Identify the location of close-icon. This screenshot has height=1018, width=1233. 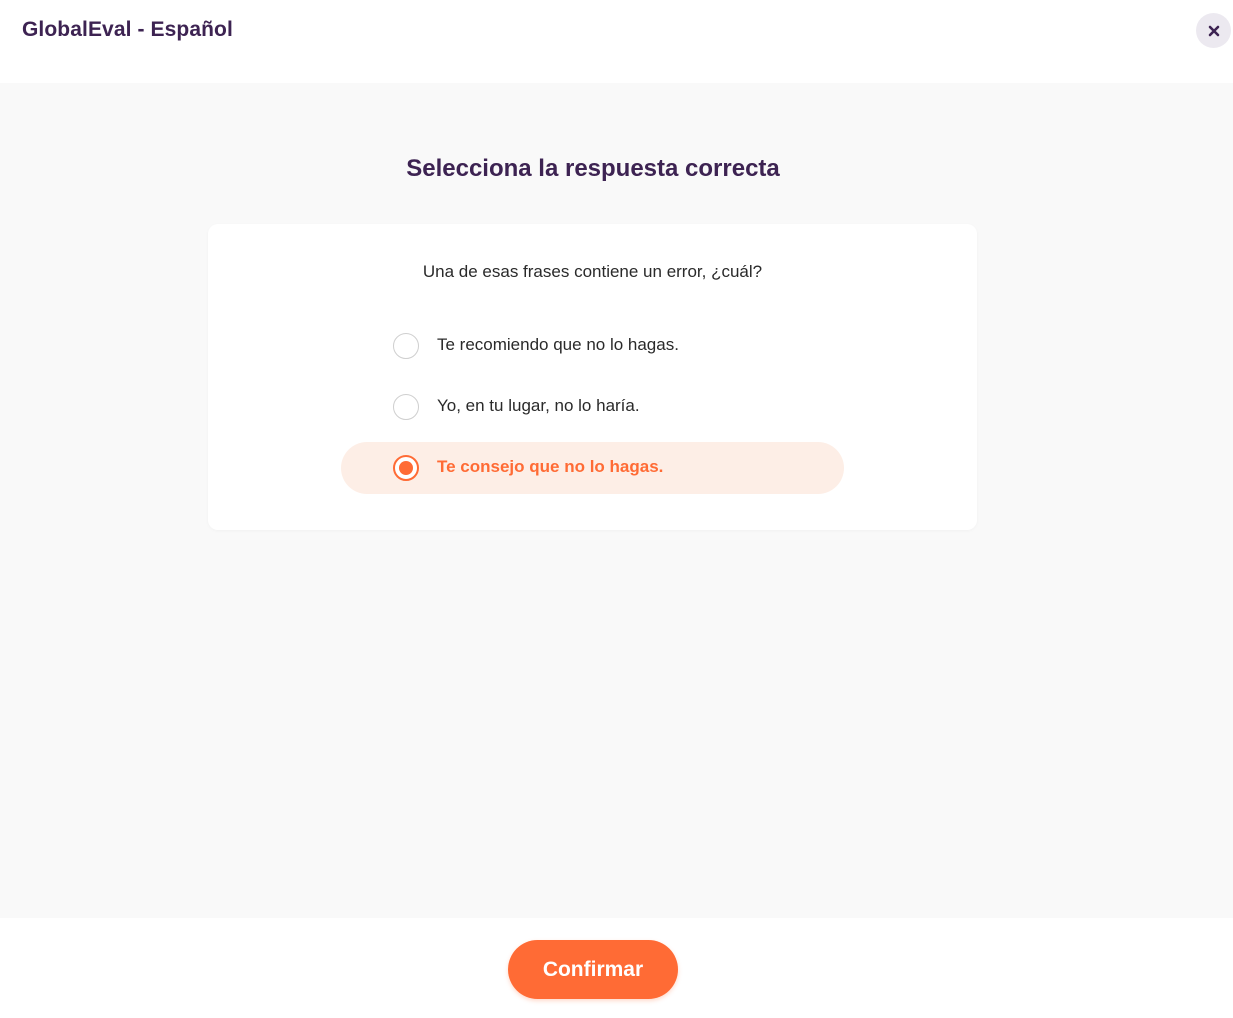
(1213, 30).